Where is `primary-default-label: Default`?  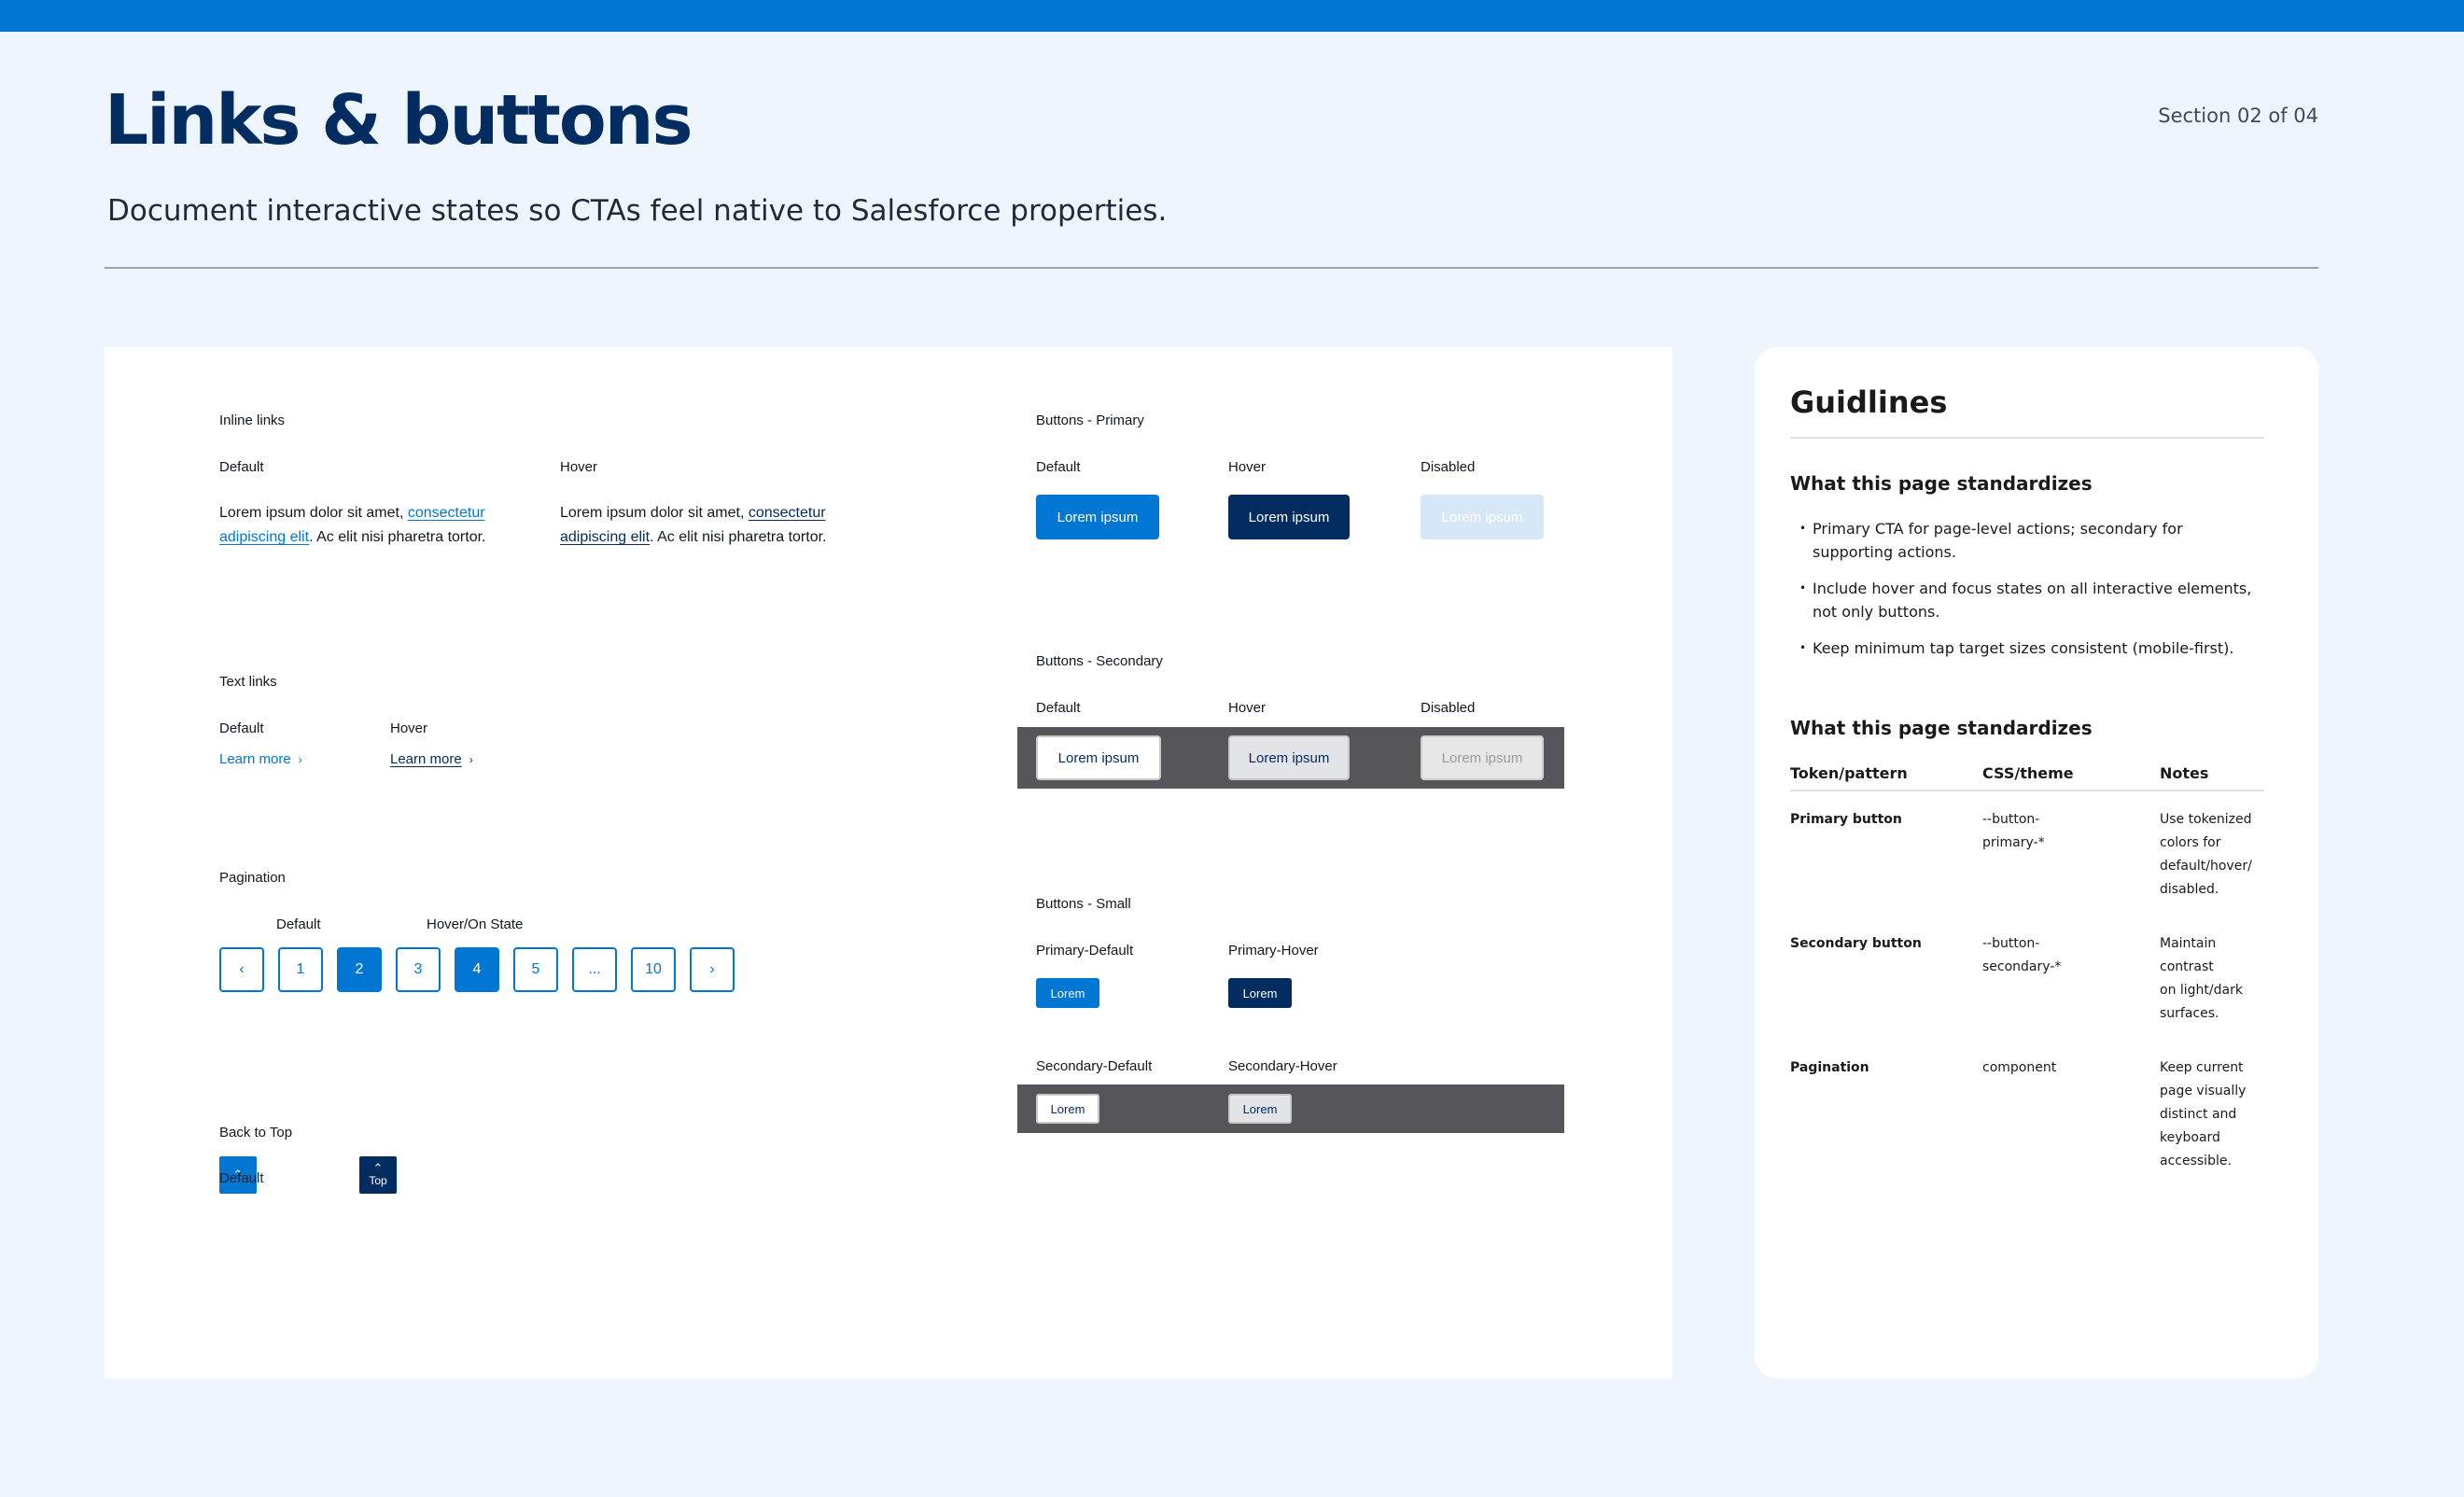
primary-default-label: Default is located at coordinates (1058, 467).